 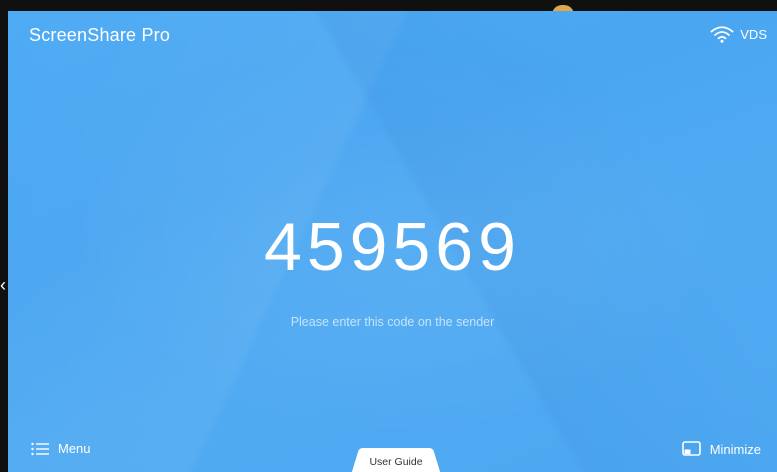 What do you see at coordinates (691, 448) in the screenshot?
I see `minimize-window-icon` at bounding box center [691, 448].